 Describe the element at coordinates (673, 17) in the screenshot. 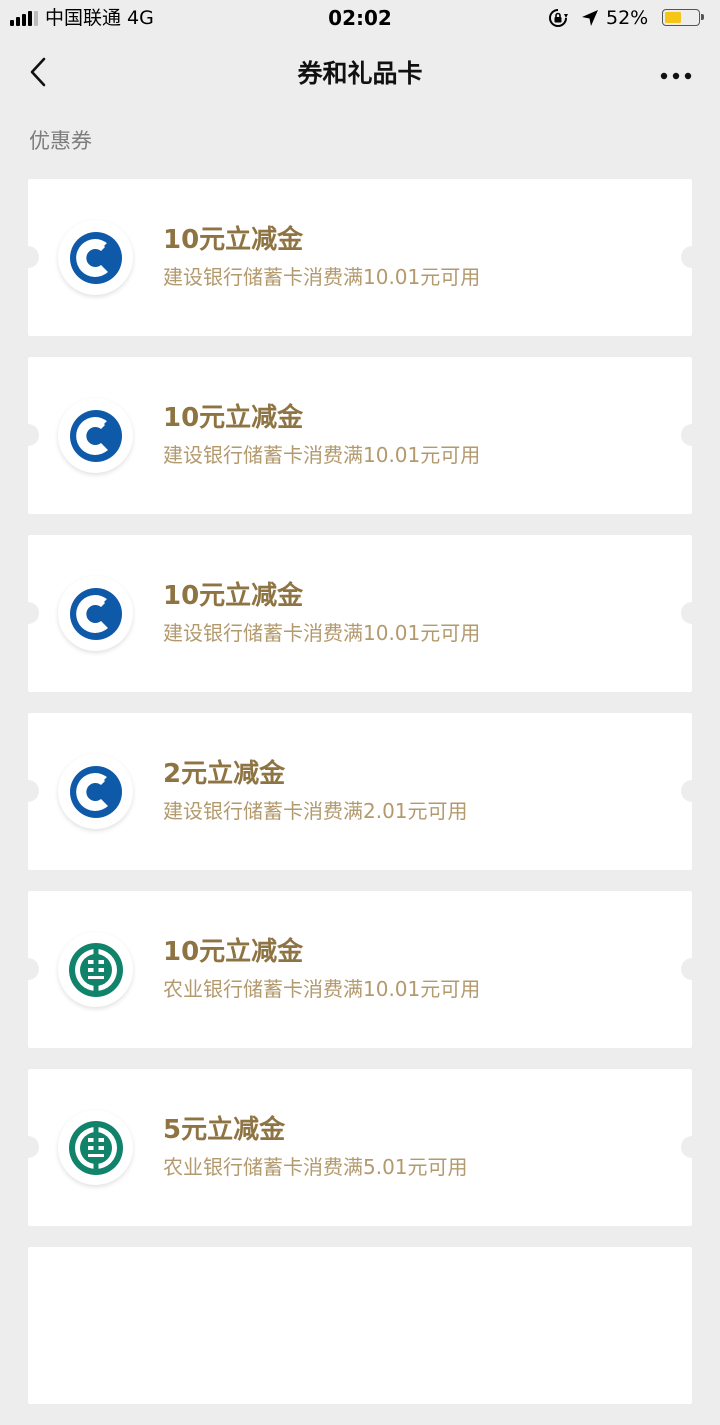

I see `battery-fill` at that location.